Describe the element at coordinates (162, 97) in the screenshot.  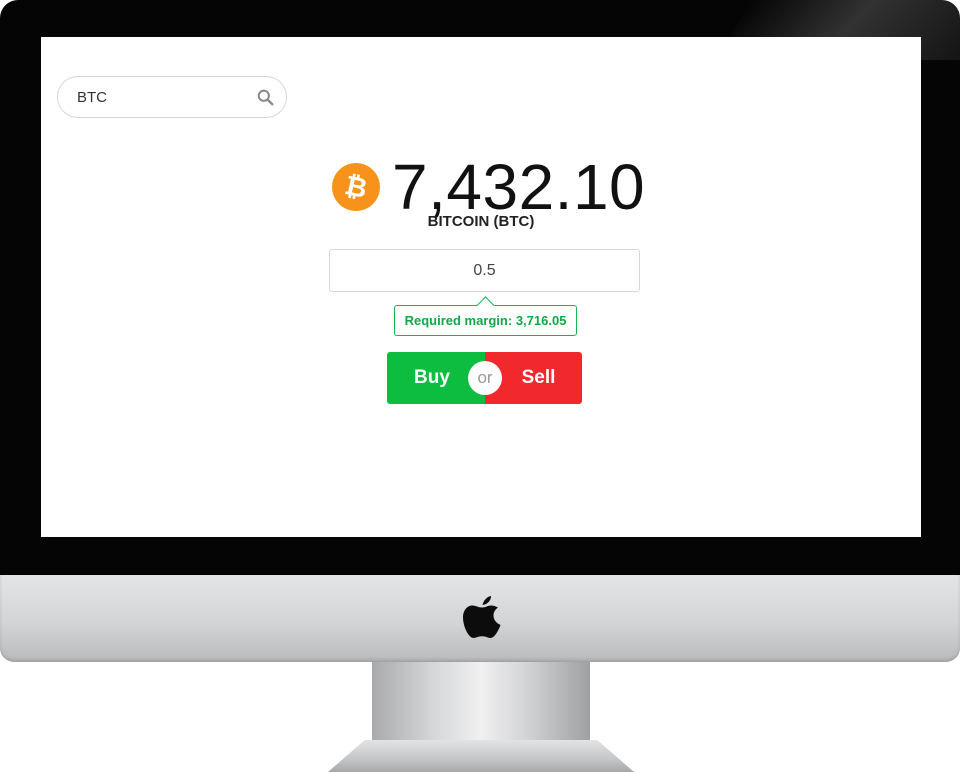
I see `search-input` at that location.